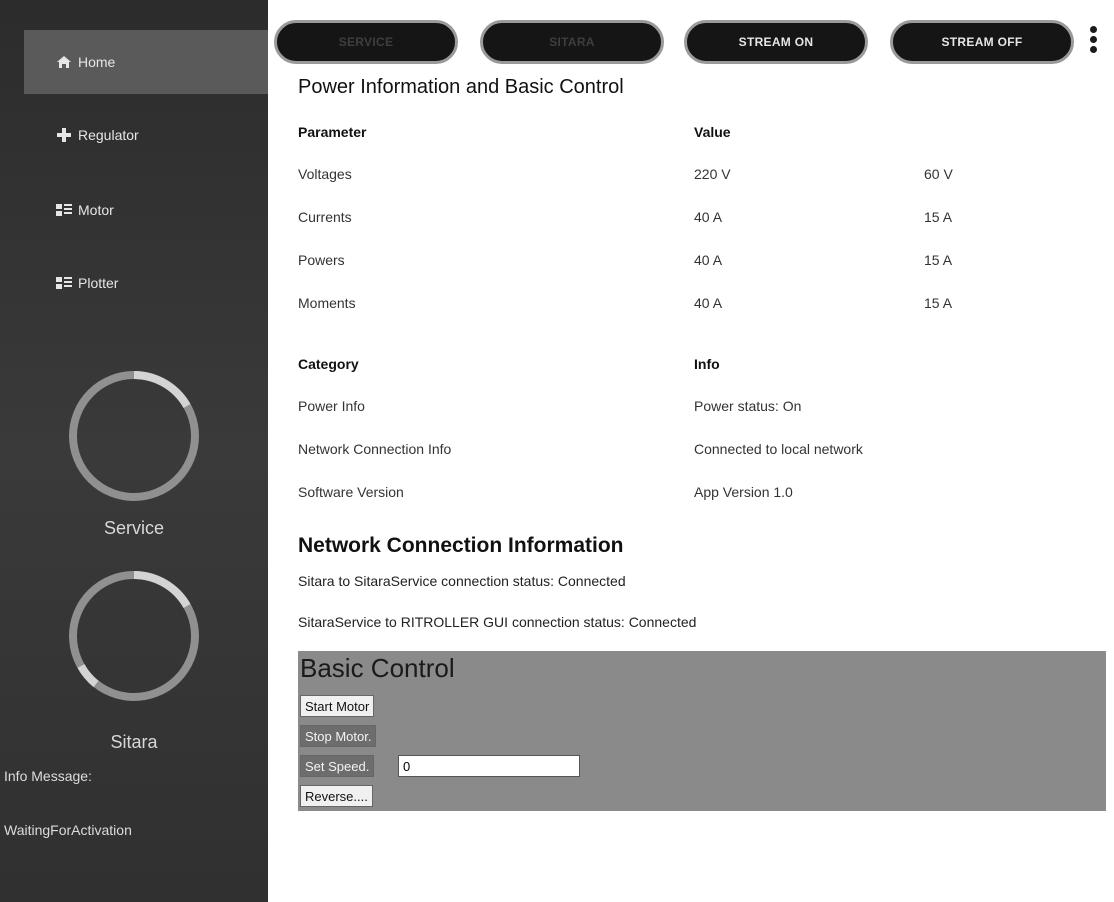  What do you see at coordinates (328, 364) in the screenshot?
I see `category-header: Category` at bounding box center [328, 364].